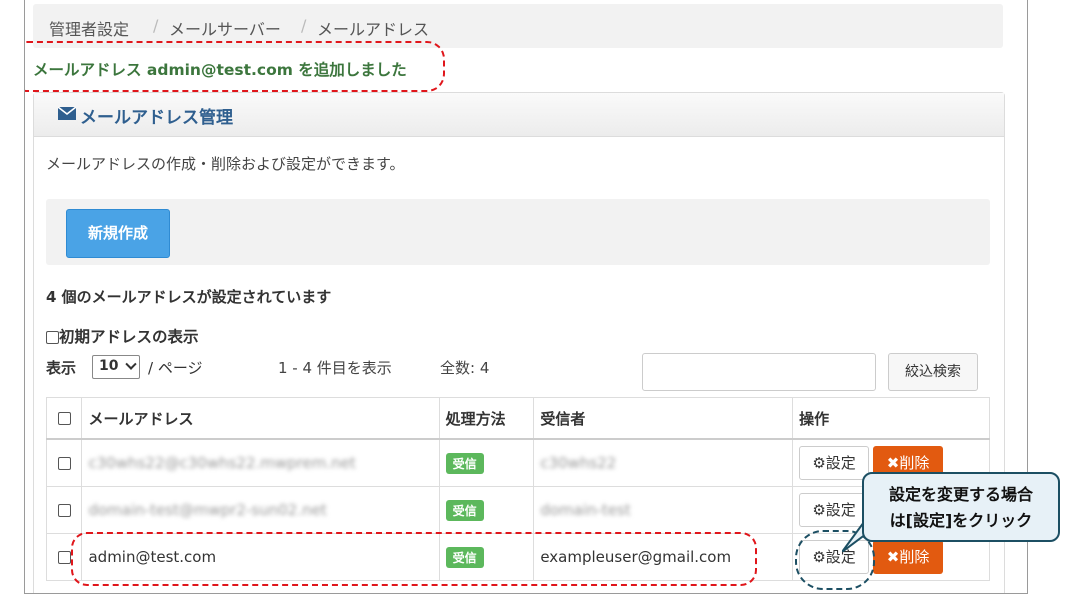 The width and height of the screenshot is (1086, 599). Describe the element at coordinates (585, 510) in the screenshot. I see `recipient-value: domain-test` at that location.